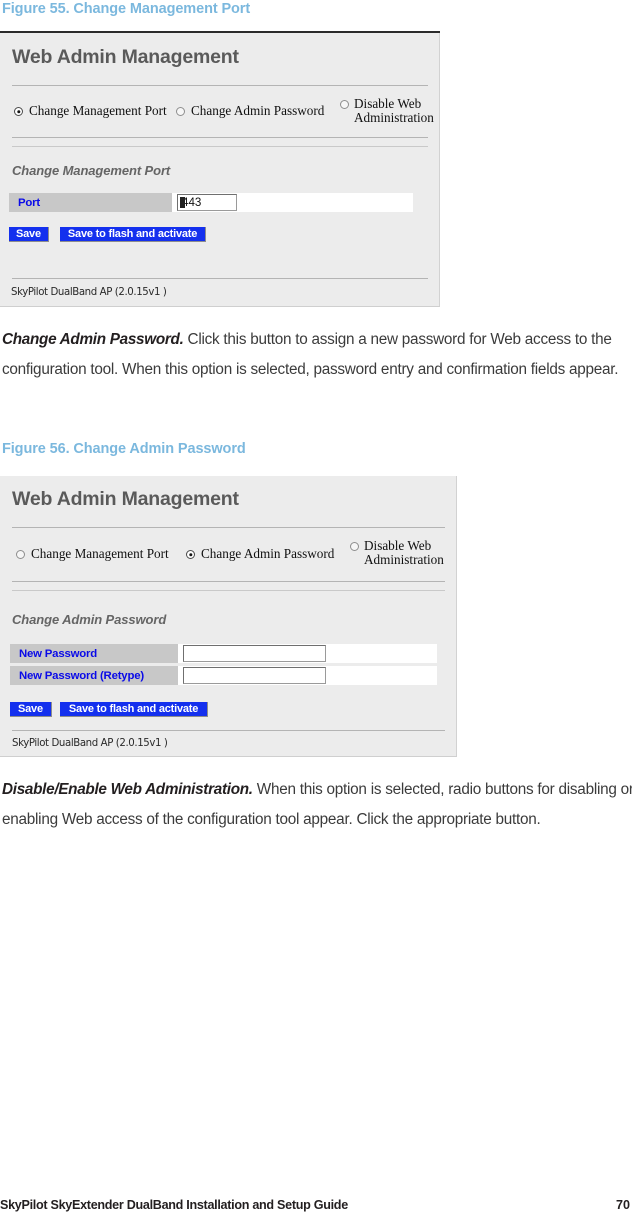  I want to click on field-label-new-password: New Password, so click(94, 653).